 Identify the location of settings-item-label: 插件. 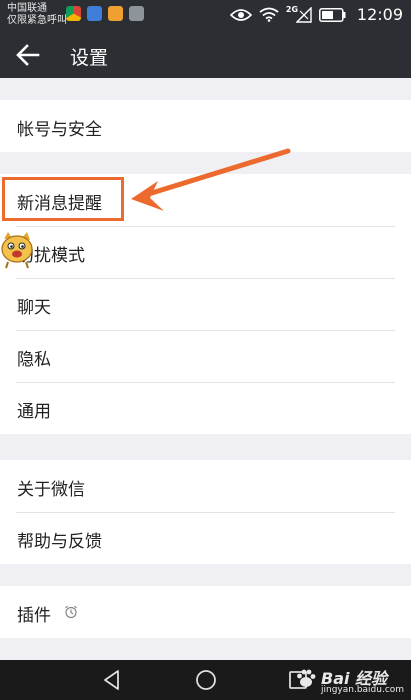
(34, 616).